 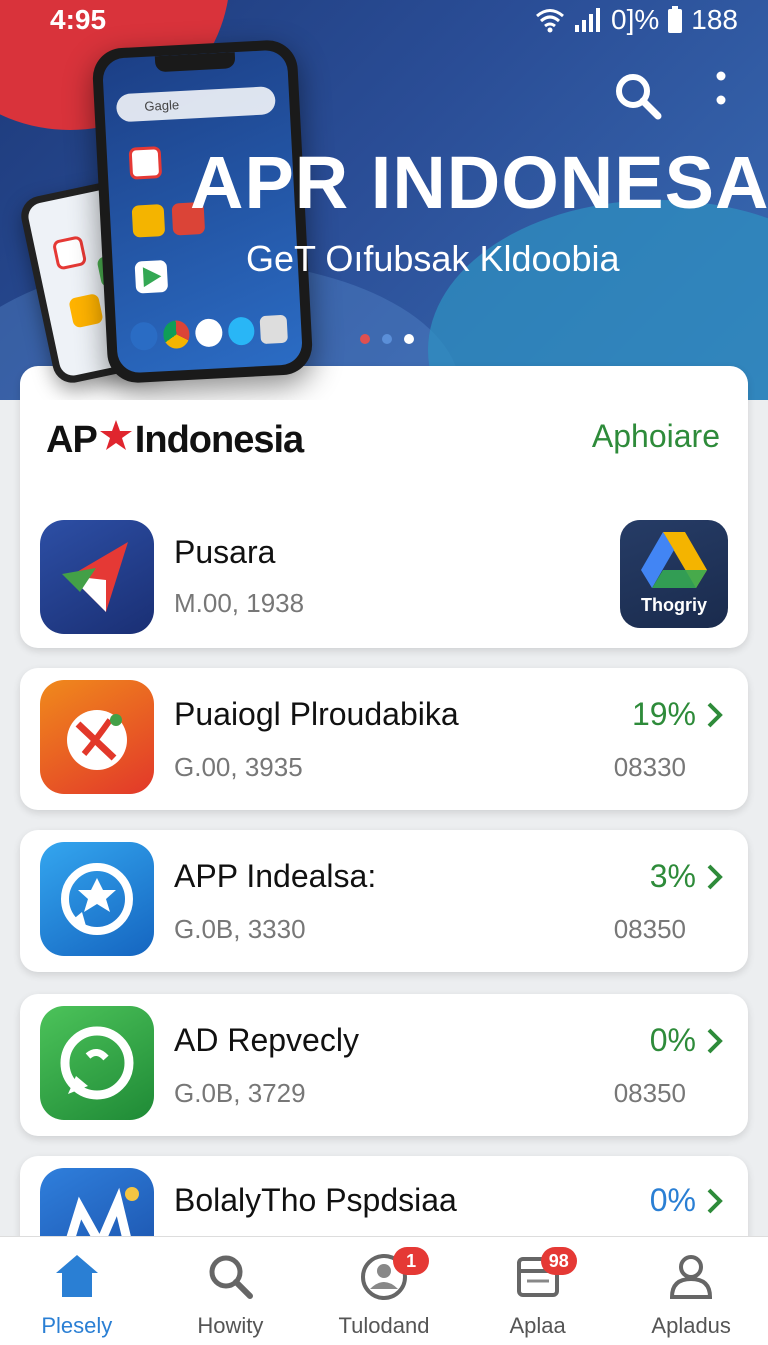 I want to click on nav-label: Apladus, so click(x=691, y=1325).